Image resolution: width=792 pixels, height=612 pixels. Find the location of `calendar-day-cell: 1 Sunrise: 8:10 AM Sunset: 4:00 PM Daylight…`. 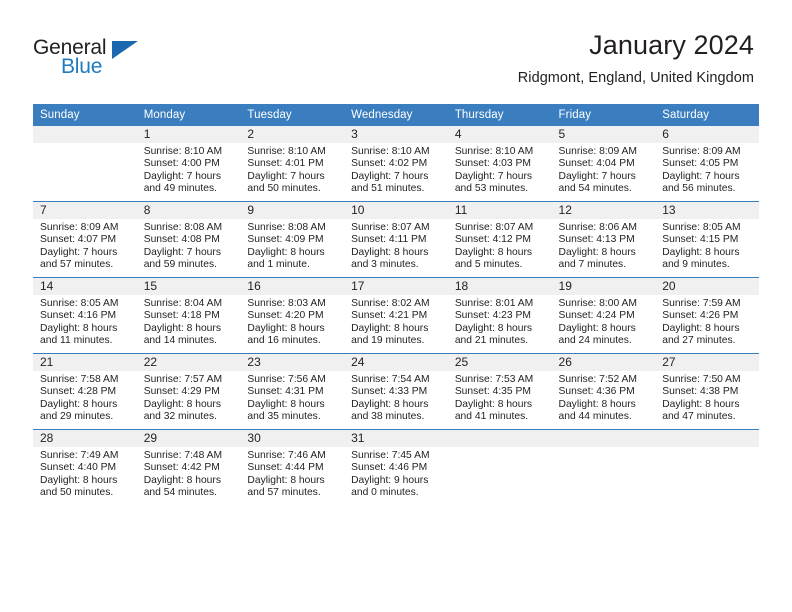

calendar-day-cell: 1 Sunrise: 8:10 AM Sunset: 4:00 PM Daylight… is located at coordinates (188, 164).